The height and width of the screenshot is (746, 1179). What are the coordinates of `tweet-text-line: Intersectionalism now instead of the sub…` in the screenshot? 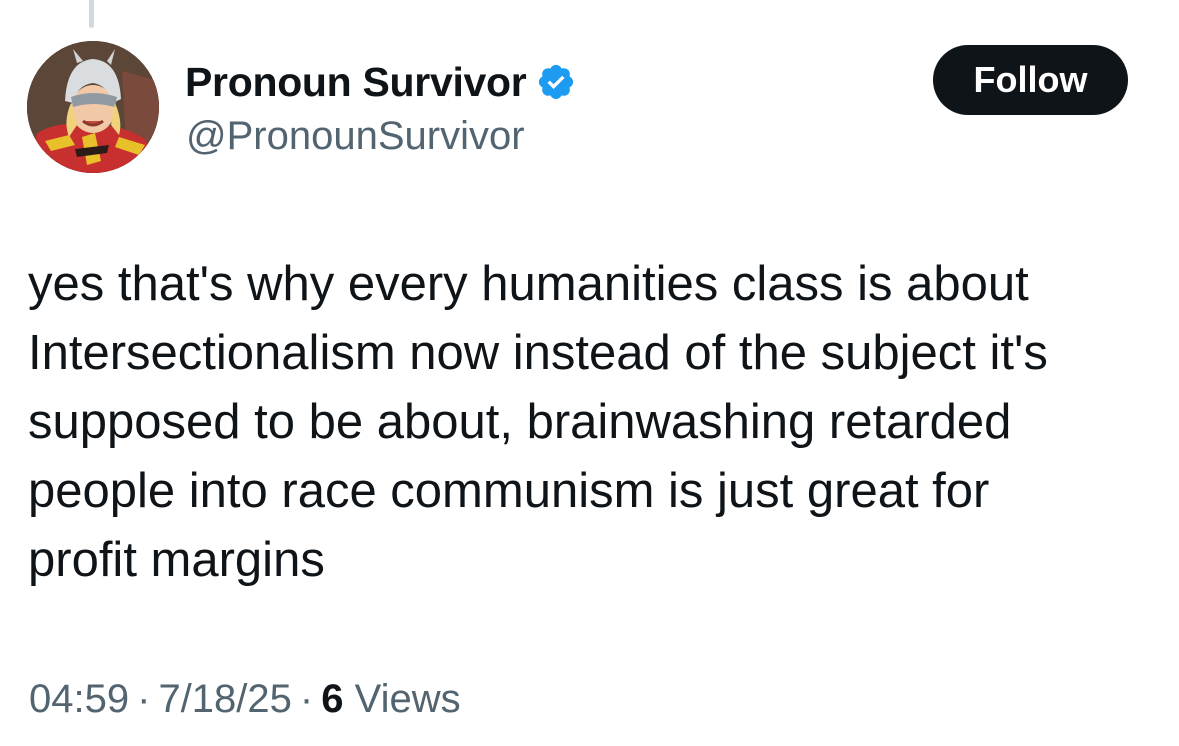 It's located at (538, 353).